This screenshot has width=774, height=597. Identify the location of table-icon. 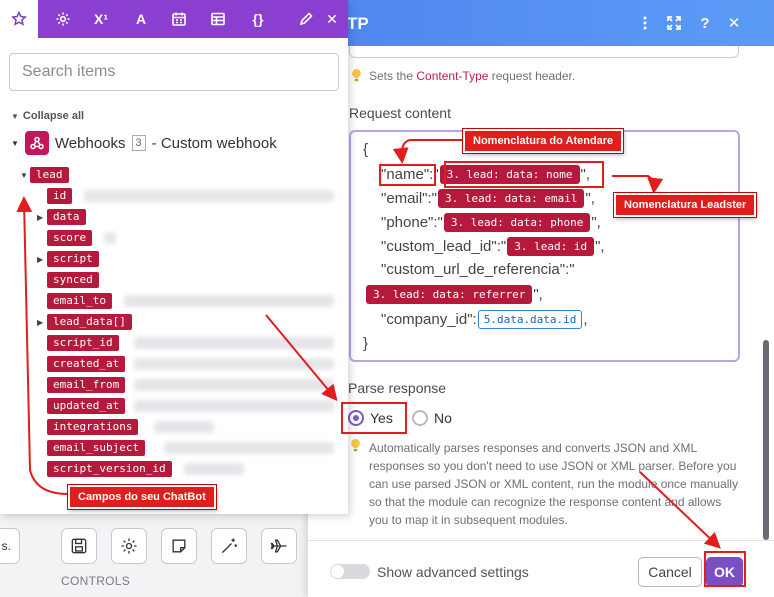
(218, 19).